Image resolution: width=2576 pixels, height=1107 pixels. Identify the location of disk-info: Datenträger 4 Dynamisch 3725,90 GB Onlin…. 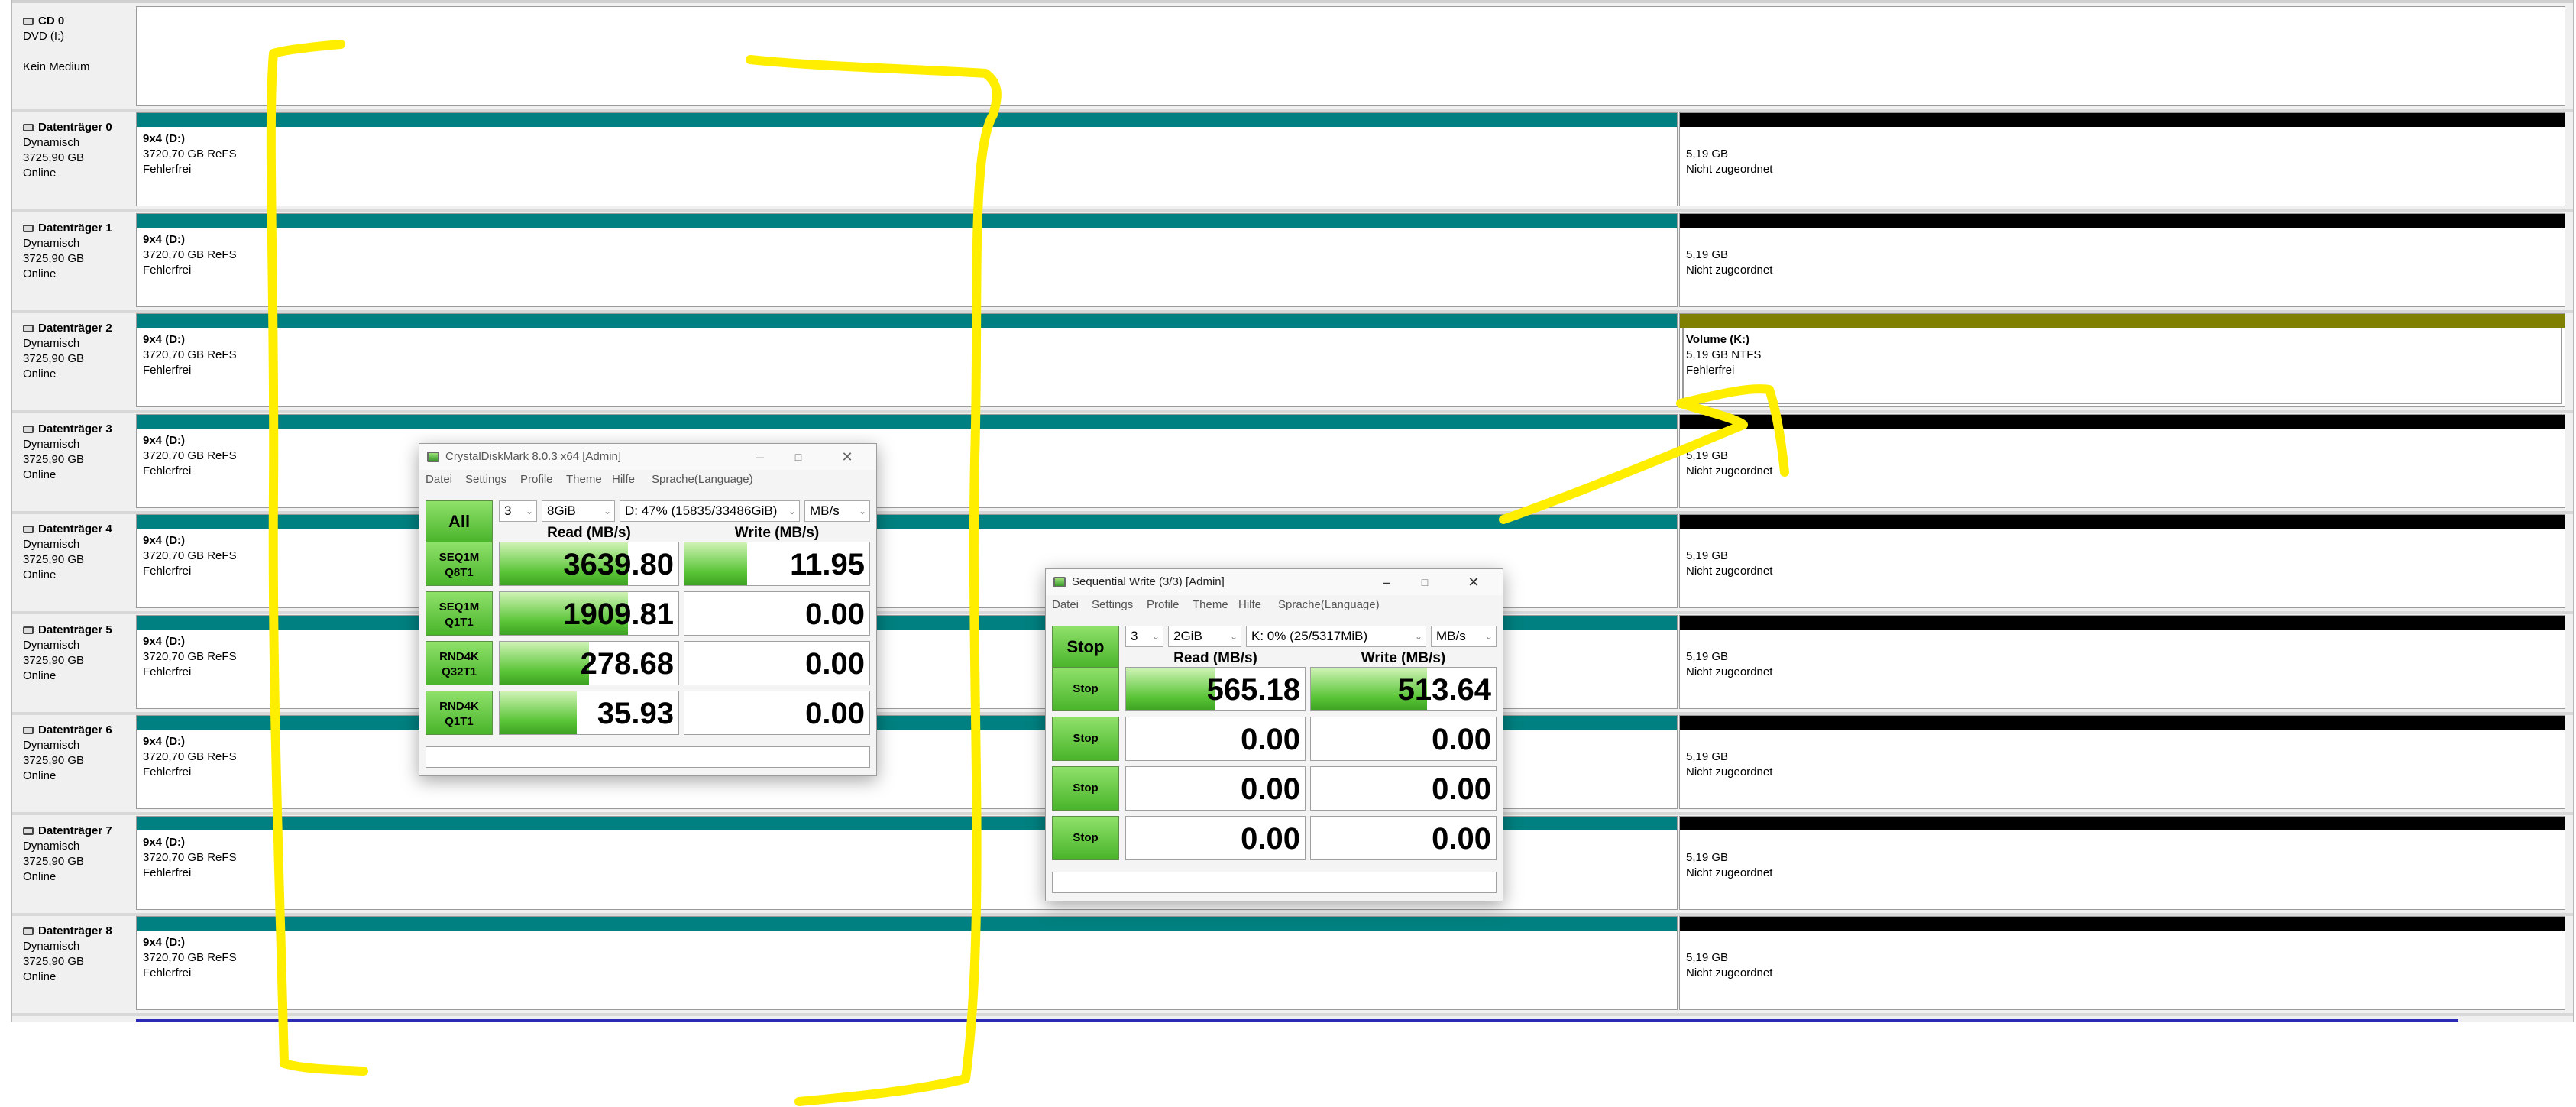
(73, 561).